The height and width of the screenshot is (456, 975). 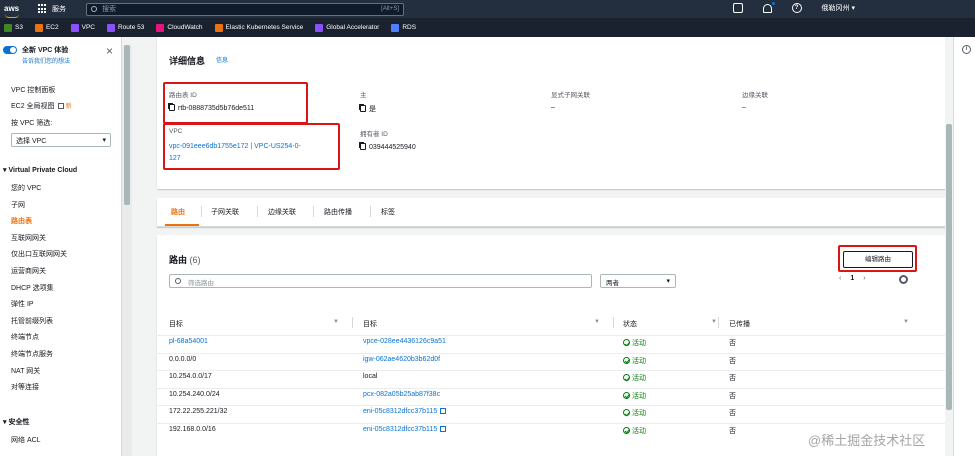 I want to click on sidebar-scroll-thumb, so click(x=127, y=125).